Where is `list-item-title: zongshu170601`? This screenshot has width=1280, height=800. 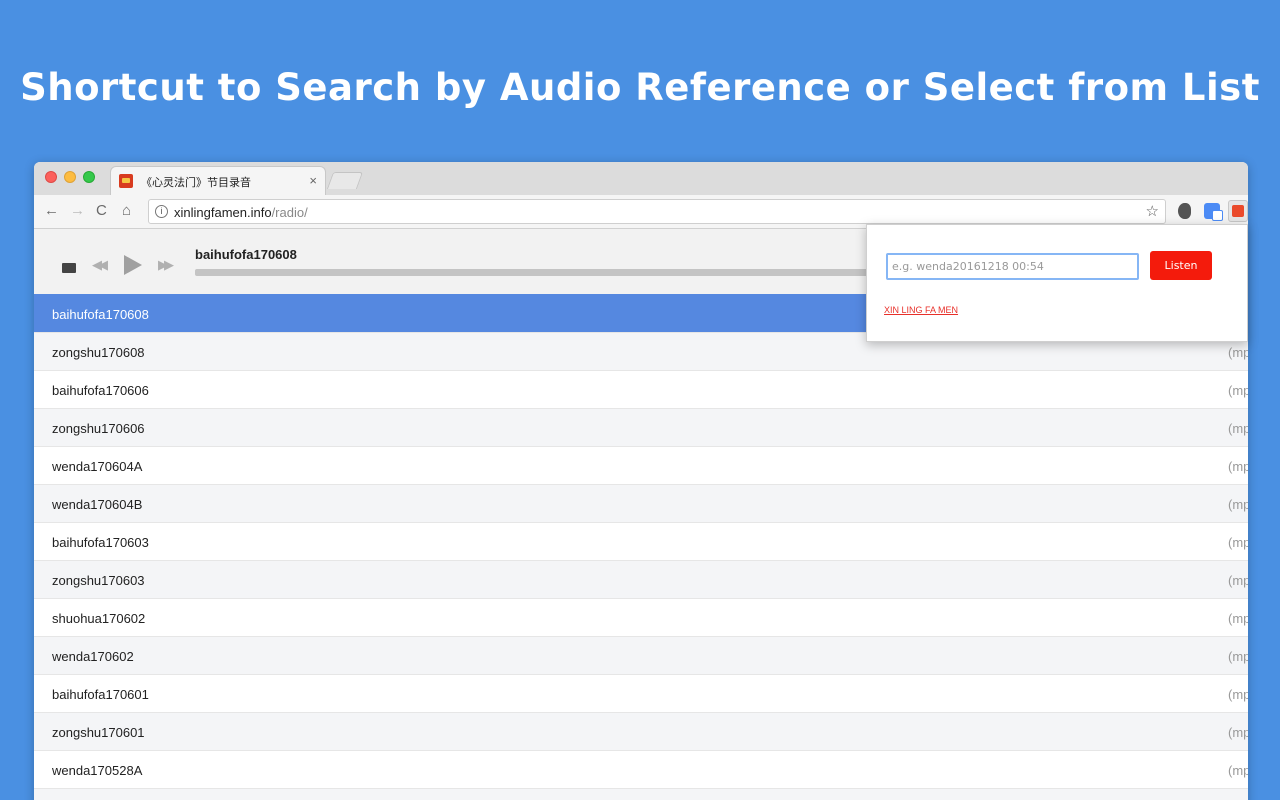
list-item-title: zongshu170601 is located at coordinates (98, 732).